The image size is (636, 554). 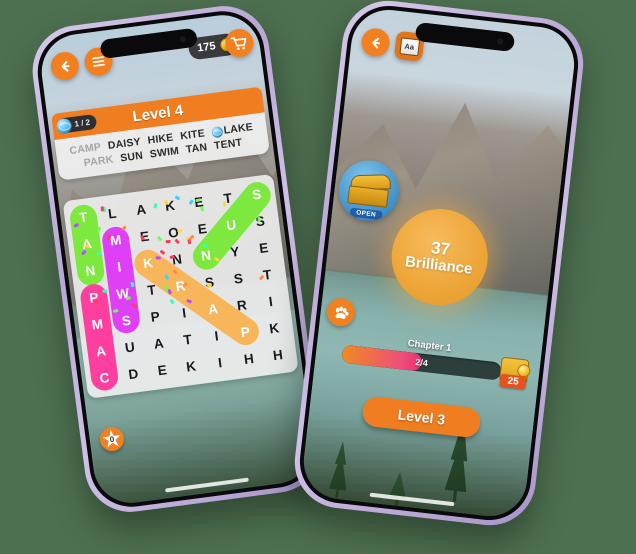 I want to click on brilliance-meter: 37 Brilliance, so click(x=439, y=257).